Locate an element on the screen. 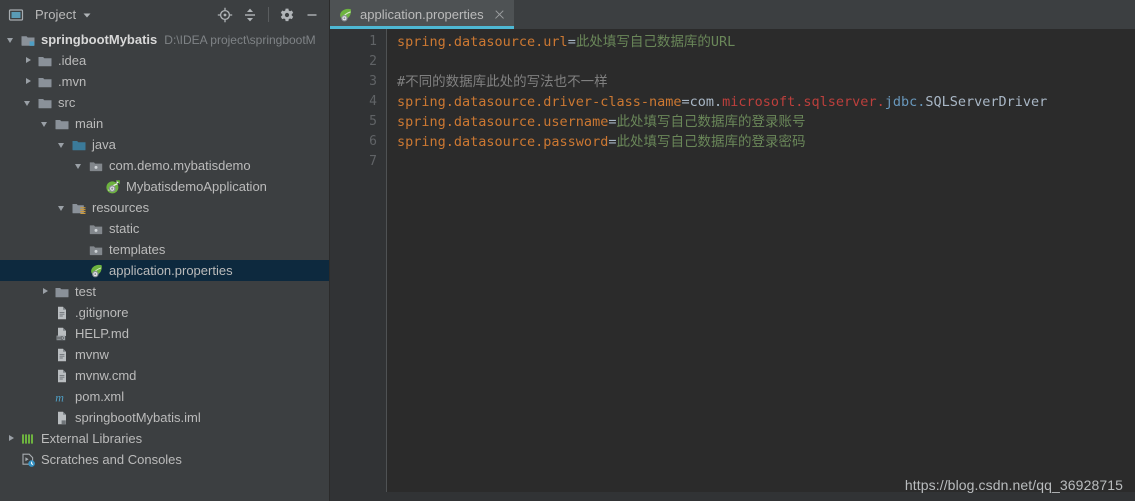 This screenshot has height=501, width=1135. project-panel-title: Project is located at coordinates (50, 15).